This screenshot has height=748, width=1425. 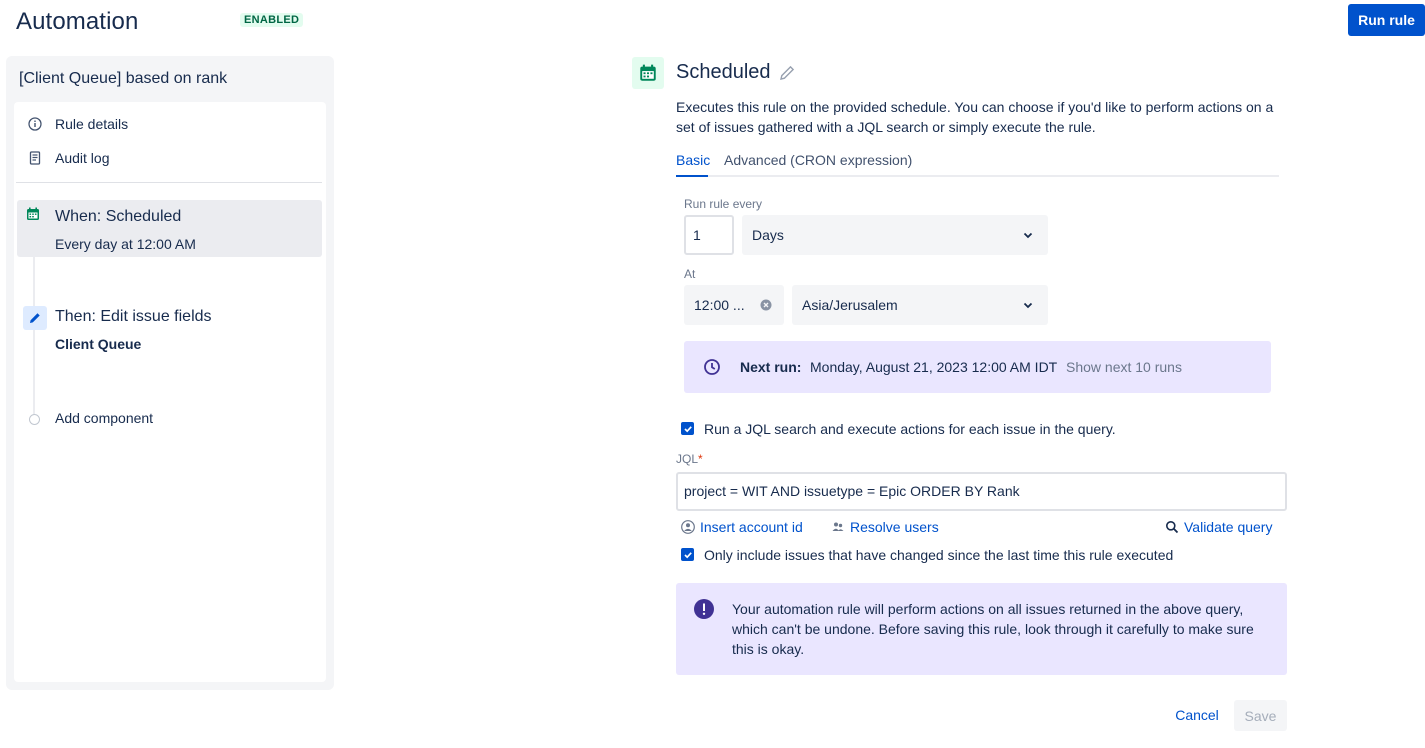 What do you see at coordinates (689, 459) in the screenshot?
I see `jql-label: JQL*` at bounding box center [689, 459].